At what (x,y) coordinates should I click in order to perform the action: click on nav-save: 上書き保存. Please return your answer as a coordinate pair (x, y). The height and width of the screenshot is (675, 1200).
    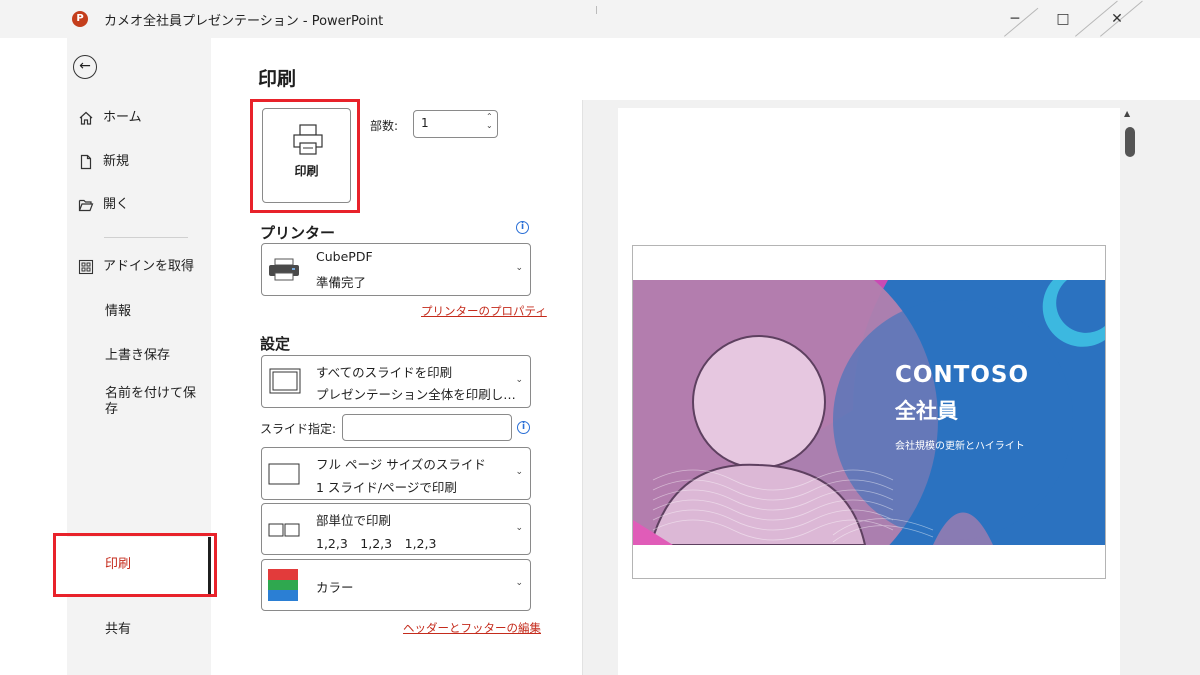
    Looking at the image, I should click on (139, 356).